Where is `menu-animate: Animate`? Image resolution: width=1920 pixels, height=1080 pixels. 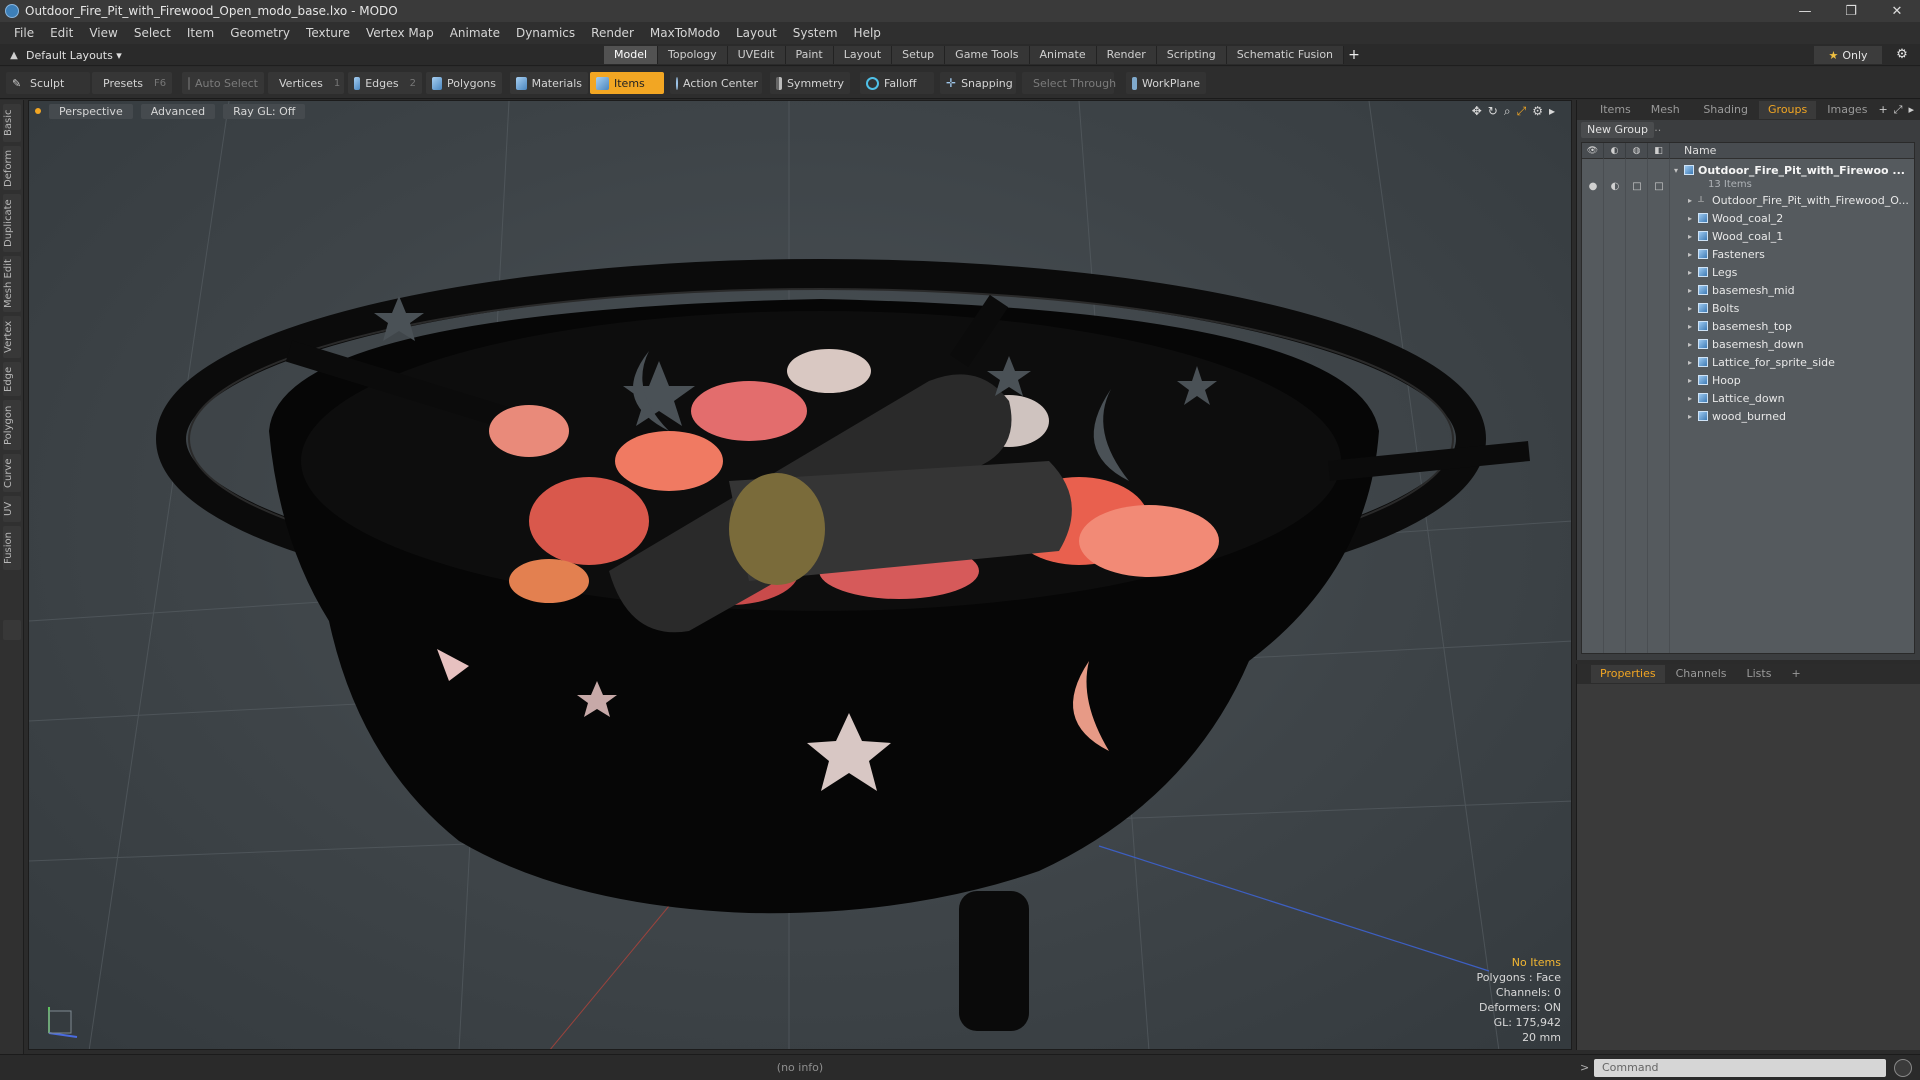 menu-animate: Animate is located at coordinates (475, 33).